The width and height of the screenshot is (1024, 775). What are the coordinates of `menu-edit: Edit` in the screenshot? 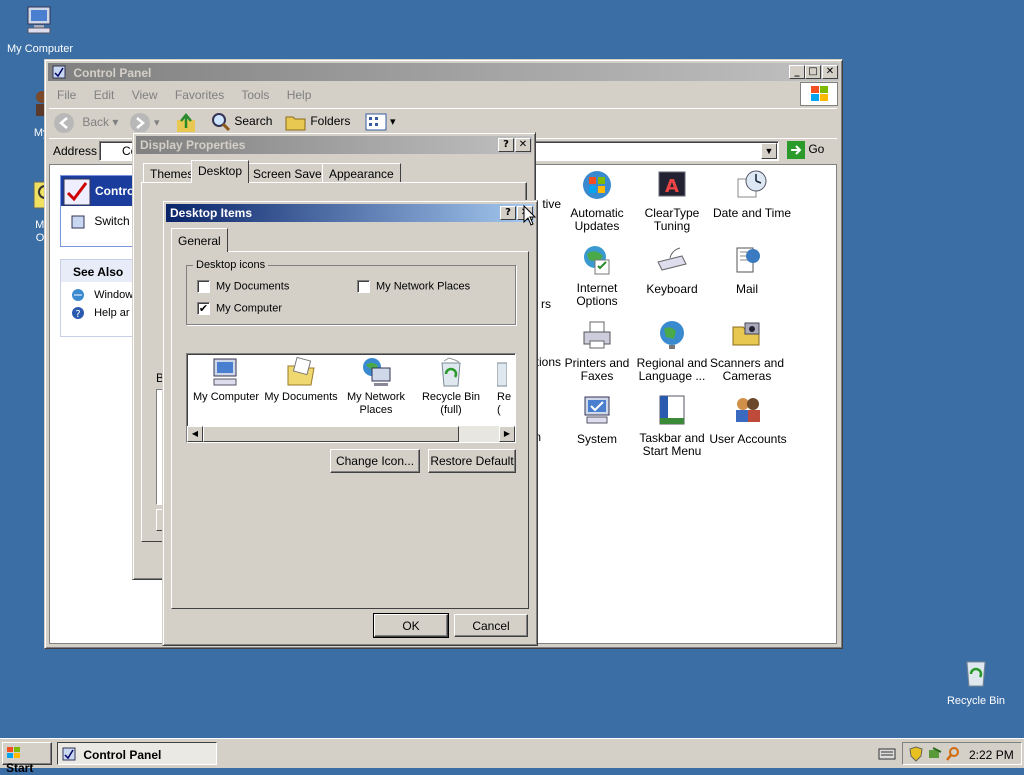 It's located at (104, 95).